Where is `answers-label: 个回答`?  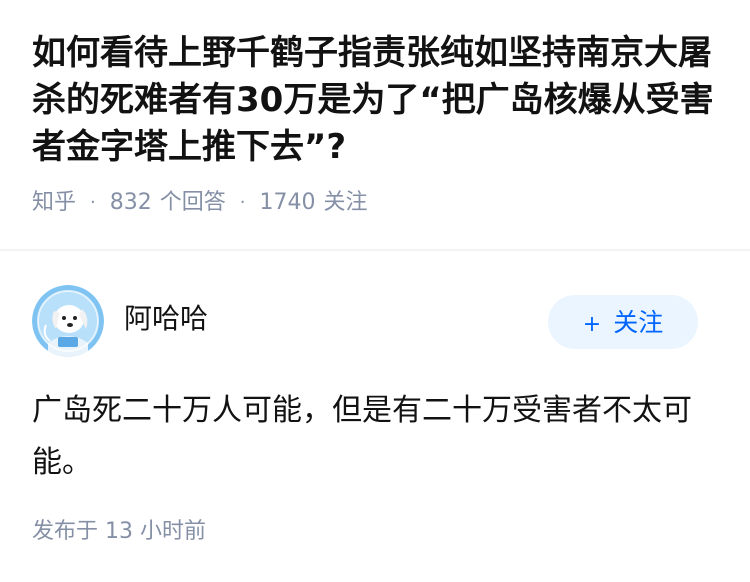
answers-label: 个回答 is located at coordinates (192, 202).